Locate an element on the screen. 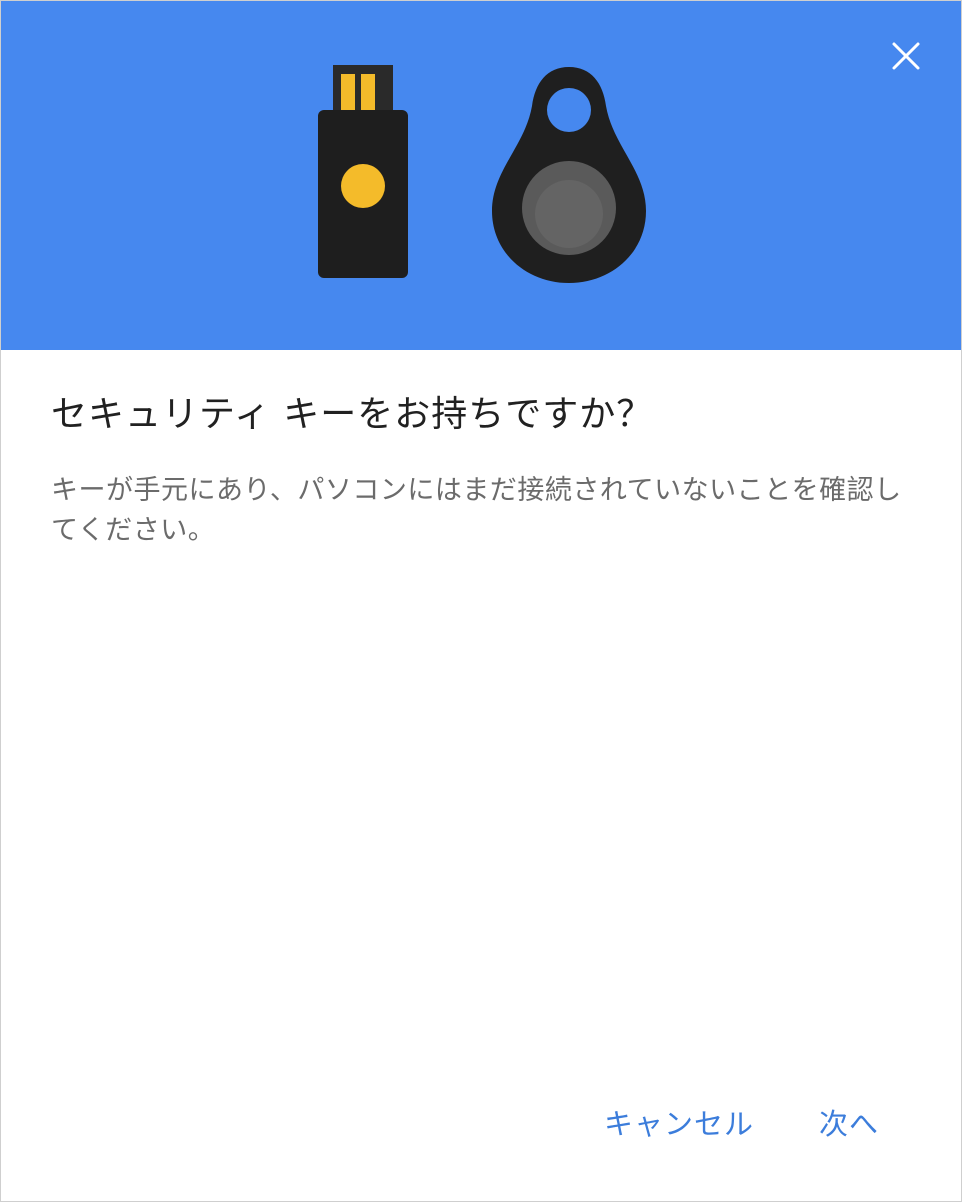 This screenshot has height=1202, width=962. security-keys-illustration is located at coordinates (482, 174).